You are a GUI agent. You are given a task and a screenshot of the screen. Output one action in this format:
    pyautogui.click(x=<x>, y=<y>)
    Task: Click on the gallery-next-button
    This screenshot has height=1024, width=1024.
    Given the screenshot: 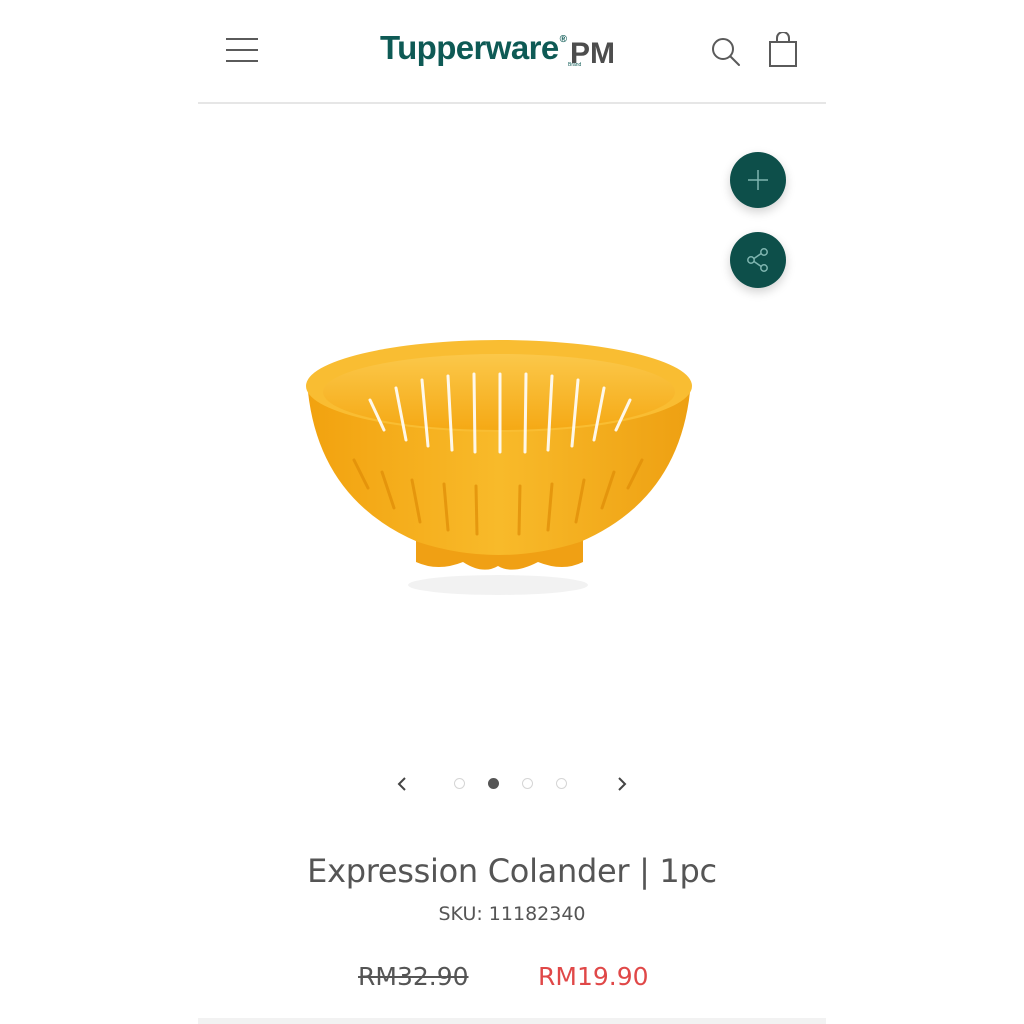 What is the action you would take?
    pyautogui.click(x=622, y=784)
    